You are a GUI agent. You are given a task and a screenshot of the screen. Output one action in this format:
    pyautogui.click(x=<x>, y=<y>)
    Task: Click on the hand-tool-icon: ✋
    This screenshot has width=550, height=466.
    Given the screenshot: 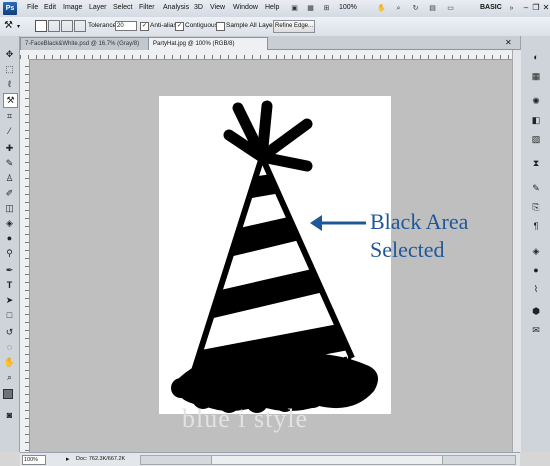 What is the action you would take?
    pyautogui.click(x=9, y=362)
    